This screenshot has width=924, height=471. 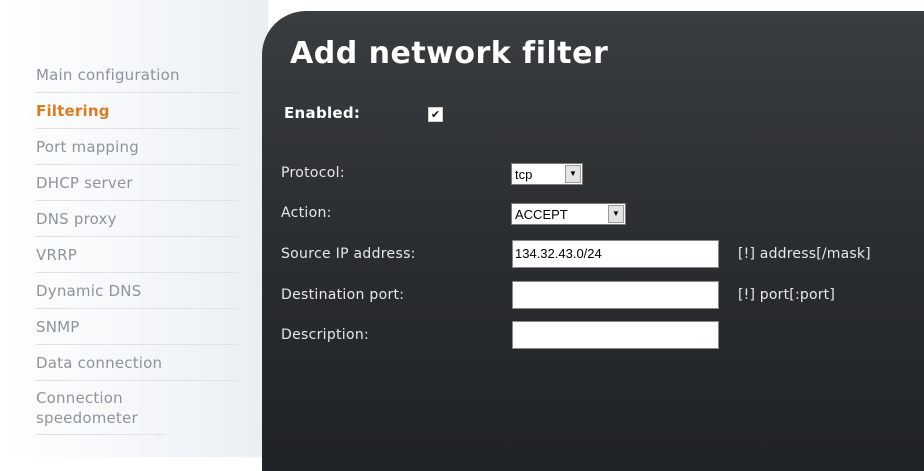 I want to click on action-select: ACCEPT ▼, so click(x=568, y=214).